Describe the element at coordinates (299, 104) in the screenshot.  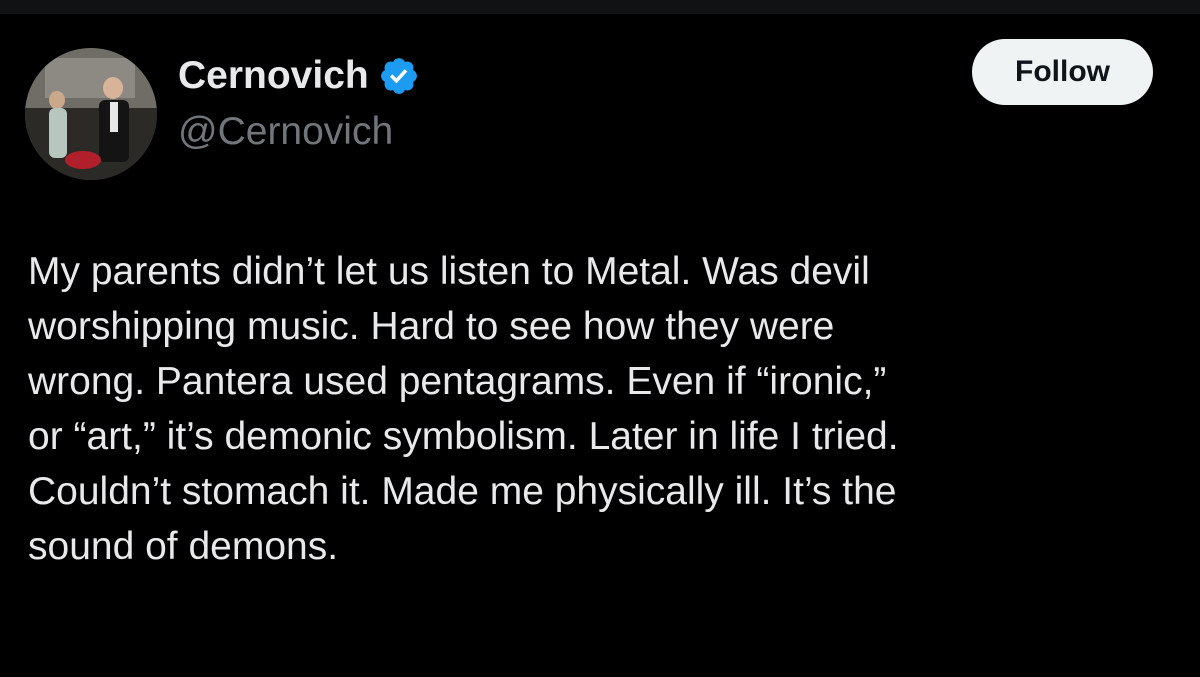
I see `user-info: Cernovich @Cernovich` at that location.